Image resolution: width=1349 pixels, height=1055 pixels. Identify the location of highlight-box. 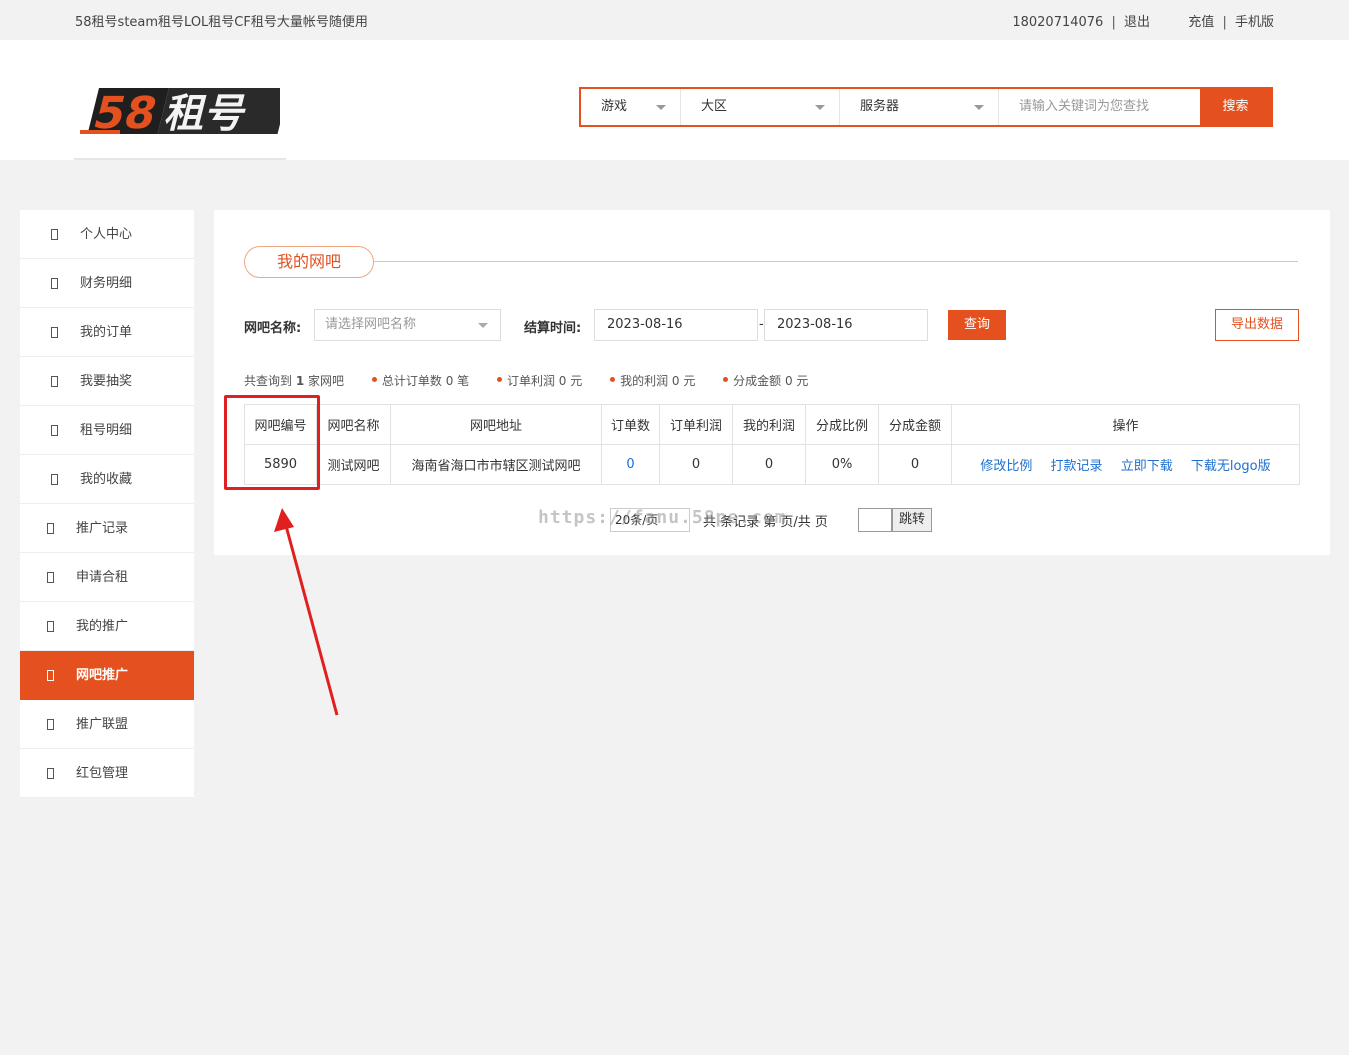
(272, 442).